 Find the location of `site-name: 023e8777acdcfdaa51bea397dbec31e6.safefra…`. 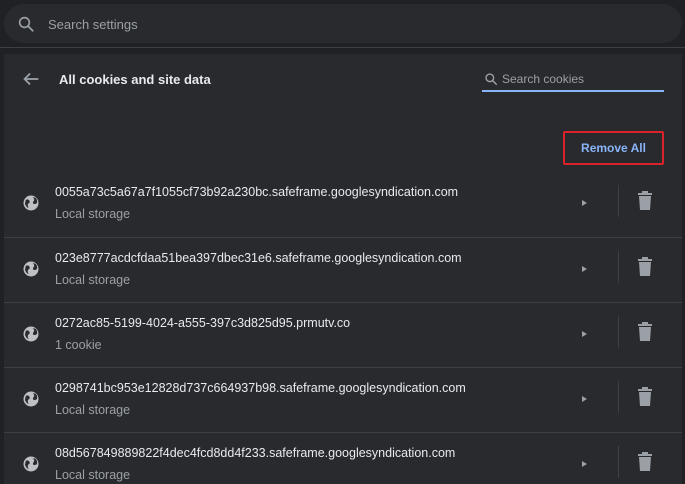

site-name: 023e8777acdcfdaa51bea397dbec31e6.safefra… is located at coordinates (258, 258).